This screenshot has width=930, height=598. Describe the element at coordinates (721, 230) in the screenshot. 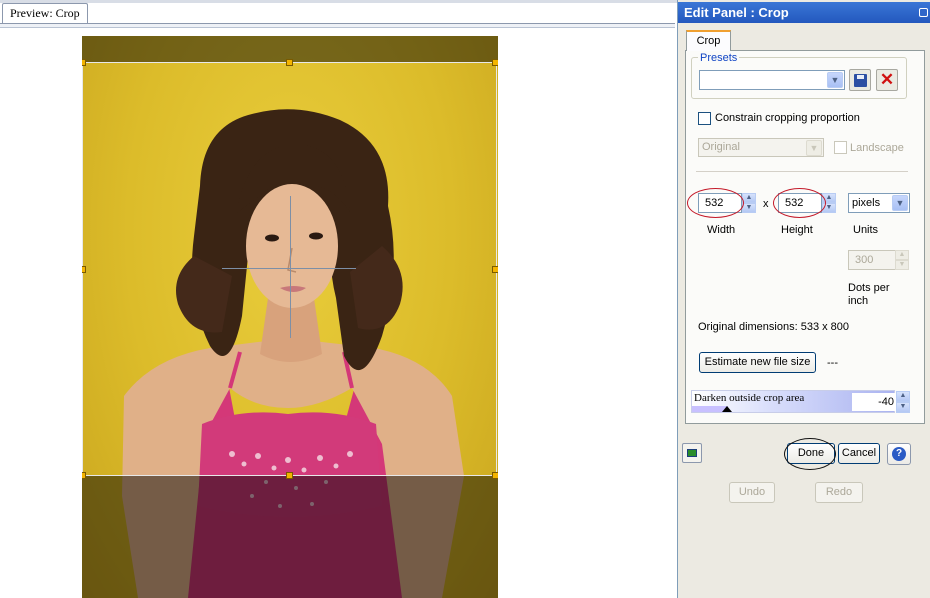

I see `width-label: Width` at that location.